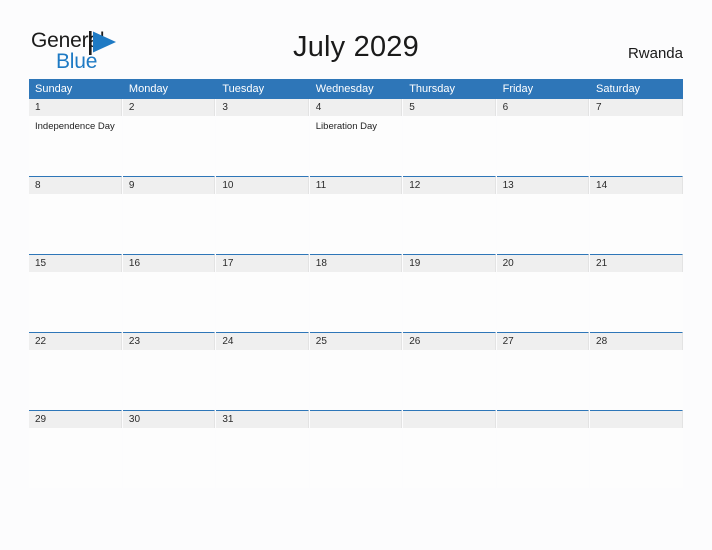  I want to click on day-number: 5, so click(449, 107).